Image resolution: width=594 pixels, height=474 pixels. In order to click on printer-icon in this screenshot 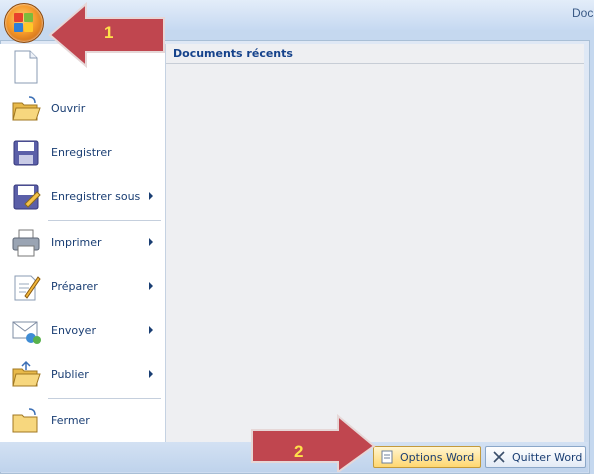, I will do `click(26, 243)`.